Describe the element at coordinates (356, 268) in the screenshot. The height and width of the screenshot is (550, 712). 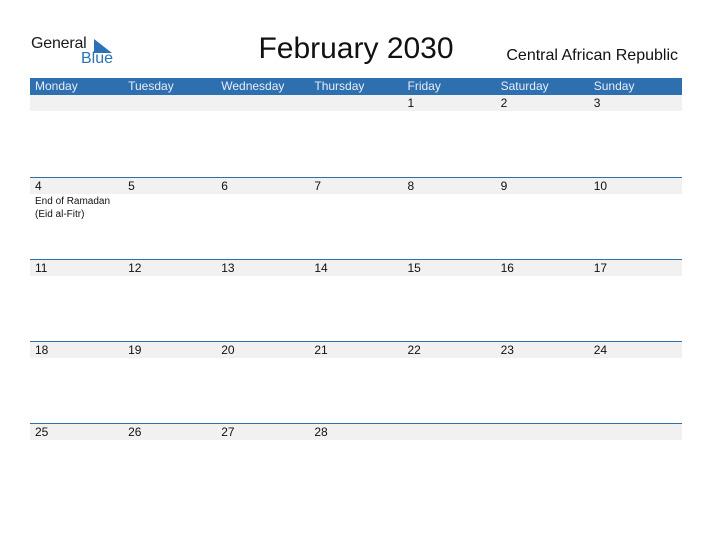
I see `day-number-band: 11 12 13 14 15 16 17` at that location.